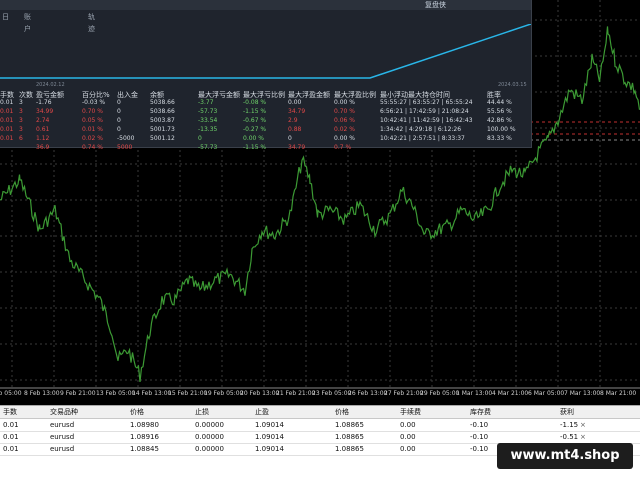  I want to click on stats-cell: 6:56:21 | 17:42:59 | 21:08:24, so click(424, 111).